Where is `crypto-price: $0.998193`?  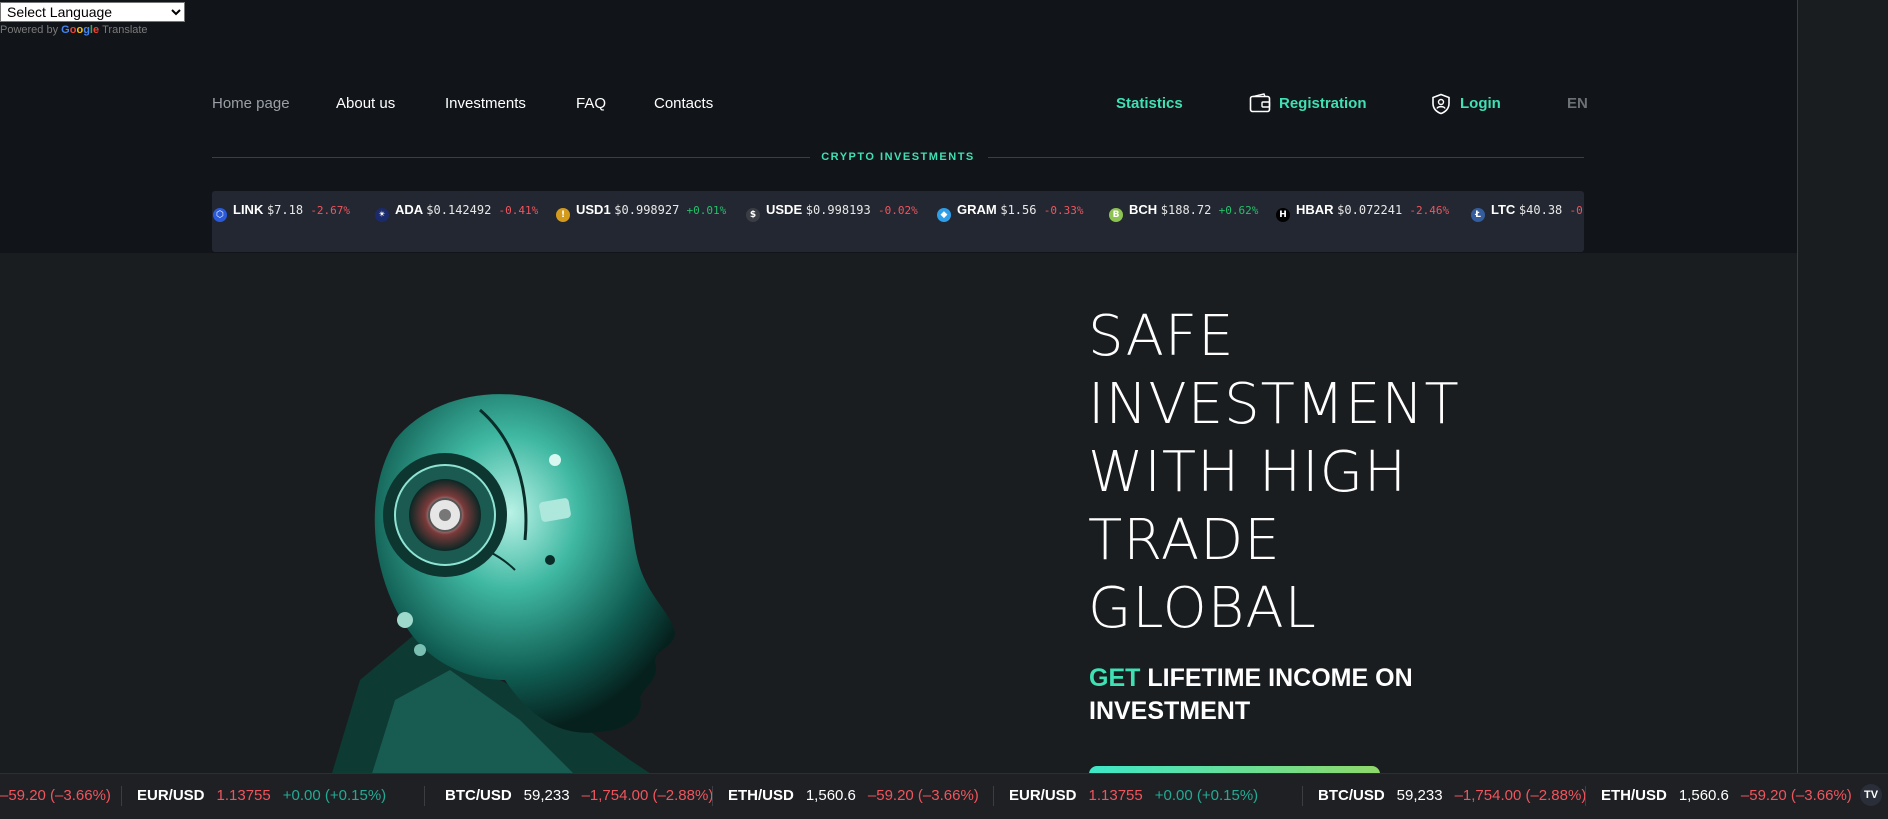
crypto-price: $0.998193 is located at coordinates (841, 210).